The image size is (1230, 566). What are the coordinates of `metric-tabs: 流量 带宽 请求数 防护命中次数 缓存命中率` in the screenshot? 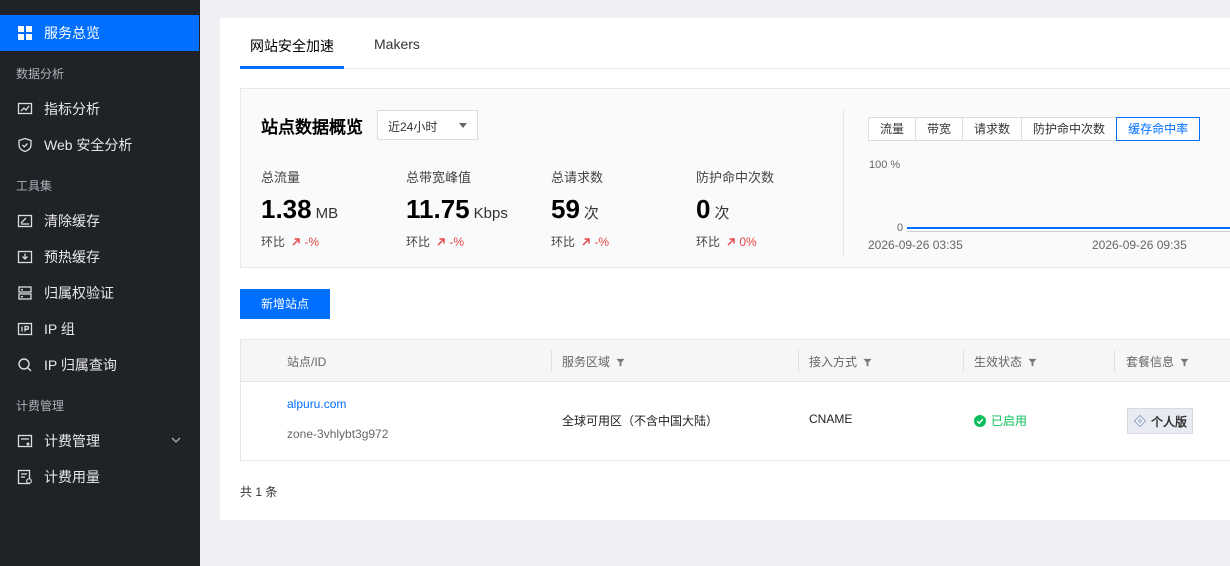 It's located at (1034, 129).